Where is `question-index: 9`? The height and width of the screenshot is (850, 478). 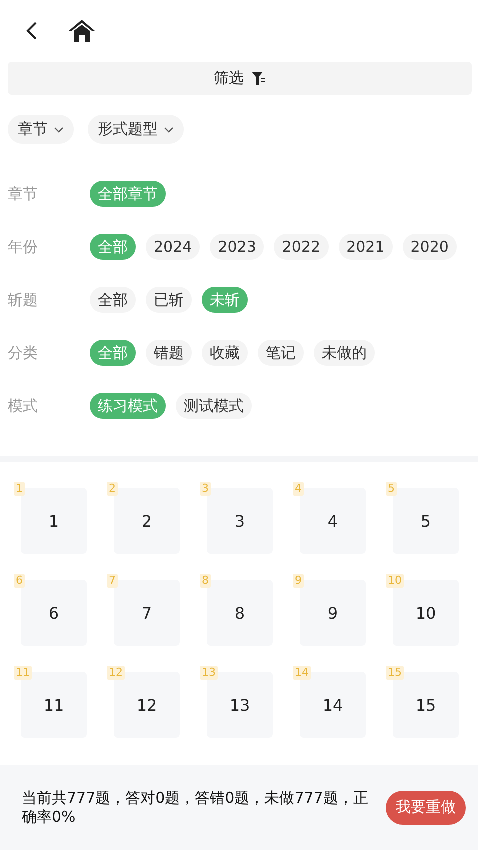 question-index: 9 is located at coordinates (298, 581).